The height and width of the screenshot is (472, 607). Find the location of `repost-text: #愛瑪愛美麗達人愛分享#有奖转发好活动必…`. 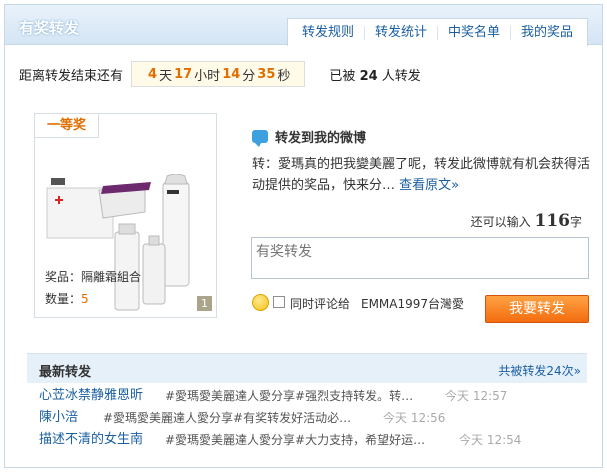

repost-text: #愛瑪愛美麗達人愛分享#有奖转发好活动必… is located at coordinates (227, 418).